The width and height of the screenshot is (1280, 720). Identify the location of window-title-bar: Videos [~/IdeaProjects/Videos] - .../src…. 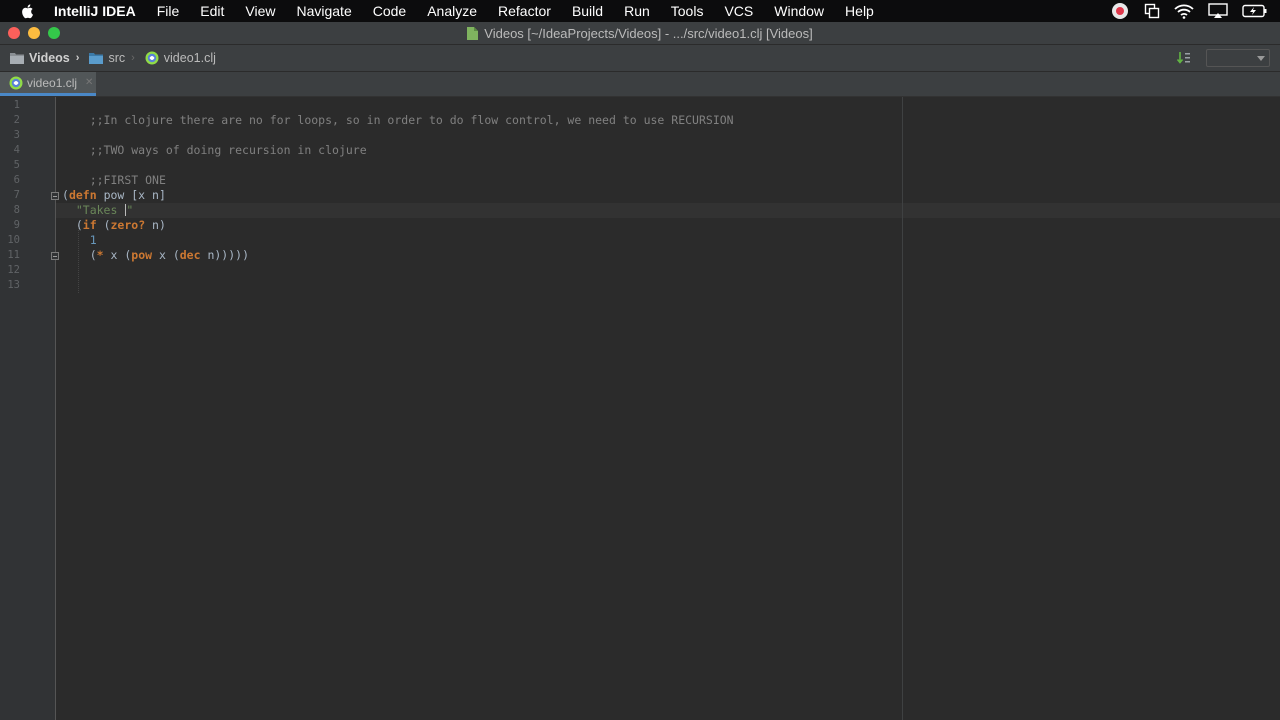
(640, 33).